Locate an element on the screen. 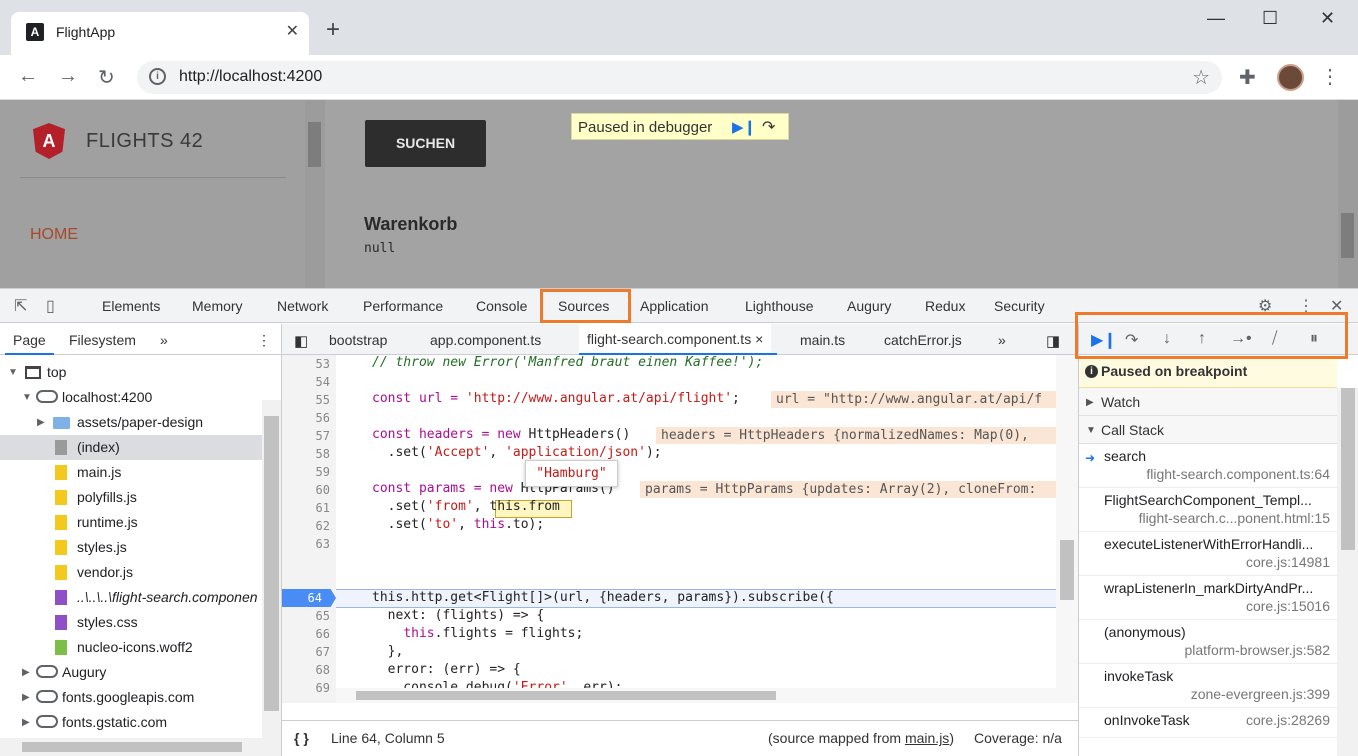 The width and height of the screenshot is (1358, 756). call-frame-current: ➜ search flight-search.component.ts:64 is located at coordinates (1208, 466).